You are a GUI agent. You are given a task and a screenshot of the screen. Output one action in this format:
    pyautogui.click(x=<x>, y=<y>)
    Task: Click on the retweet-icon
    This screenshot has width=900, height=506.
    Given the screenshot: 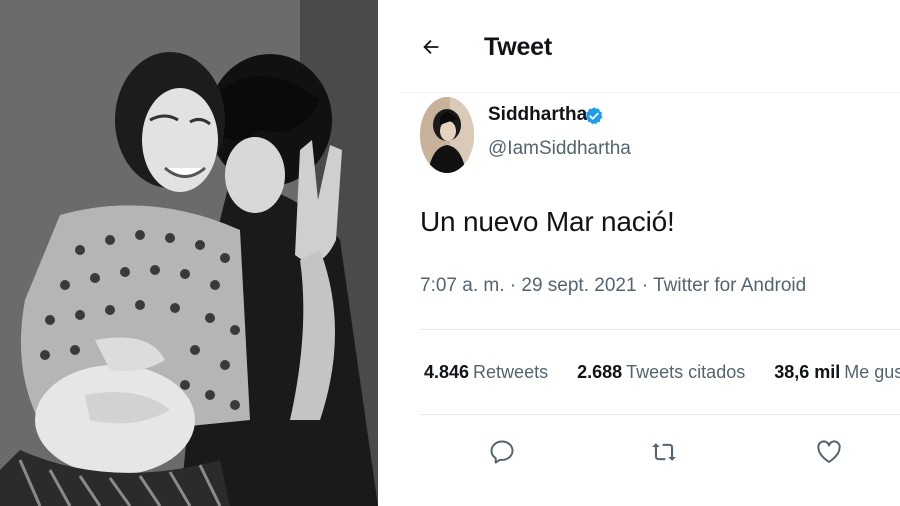 What is the action you would take?
    pyautogui.click(x=664, y=452)
    